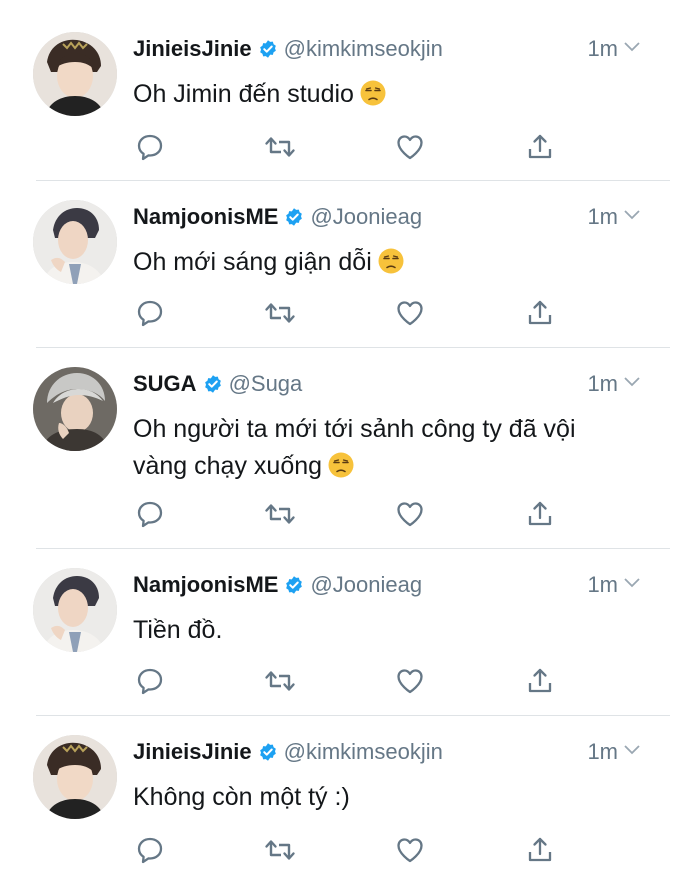 This screenshot has height=890, width=690. I want to click on tweet-text: Oh mới sáng giận dỗi, so click(393, 262).